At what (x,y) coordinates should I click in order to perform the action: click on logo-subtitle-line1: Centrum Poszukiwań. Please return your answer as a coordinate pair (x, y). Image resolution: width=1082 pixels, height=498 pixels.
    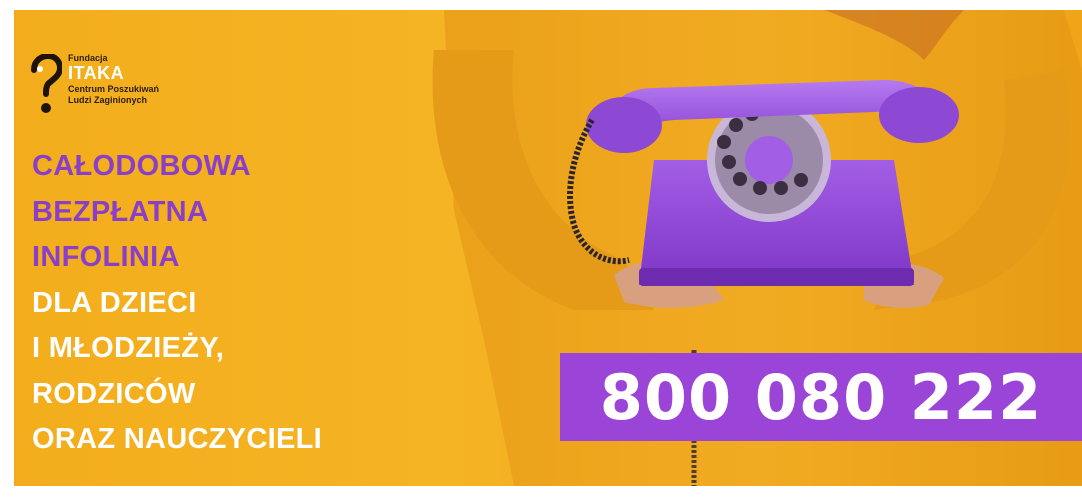
    Looking at the image, I should click on (114, 89).